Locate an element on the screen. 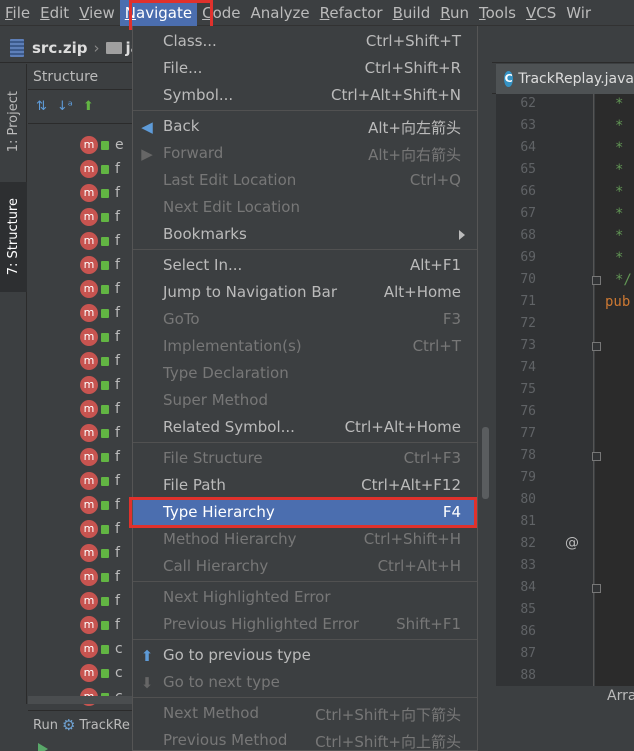 The image size is (634, 751). menu-item-shortcut: F3 is located at coordinates (451, 319).